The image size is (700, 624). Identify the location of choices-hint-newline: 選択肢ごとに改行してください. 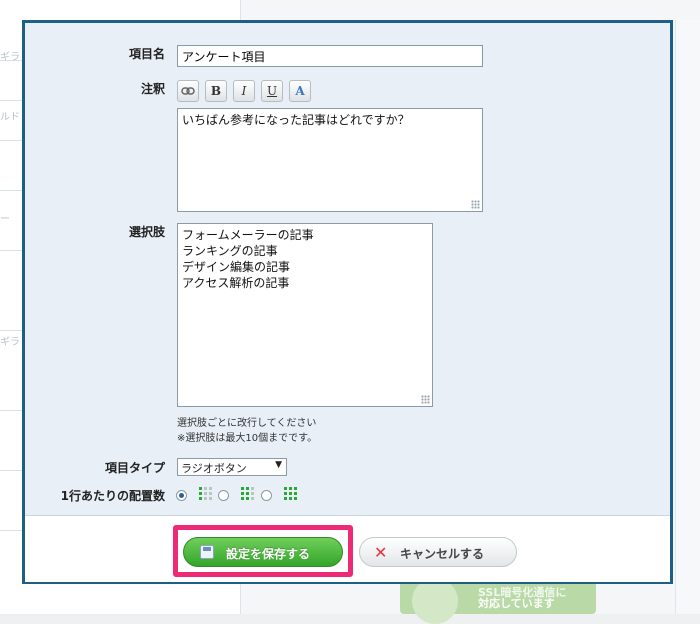
(247, 423).